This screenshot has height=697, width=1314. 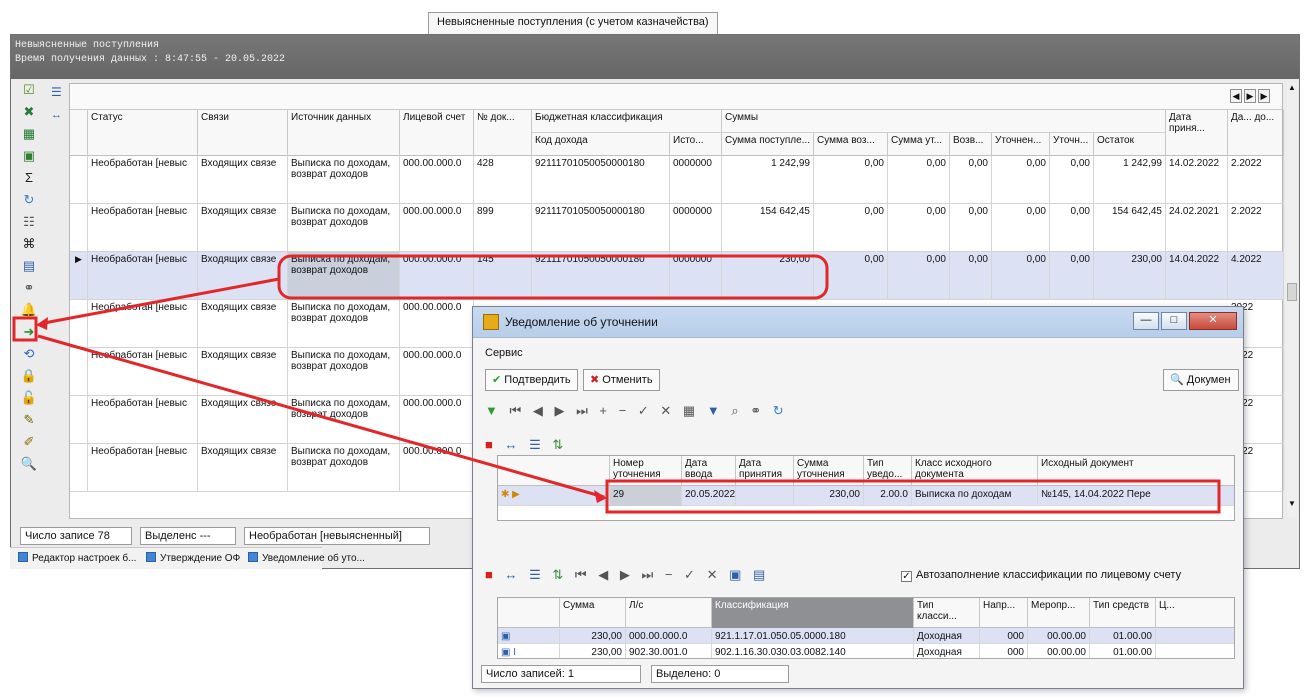 What do you see at coordinates (778, 411) in the screenshot?
I see `refresh-icon: ↻` at bounding box center [778, 411].